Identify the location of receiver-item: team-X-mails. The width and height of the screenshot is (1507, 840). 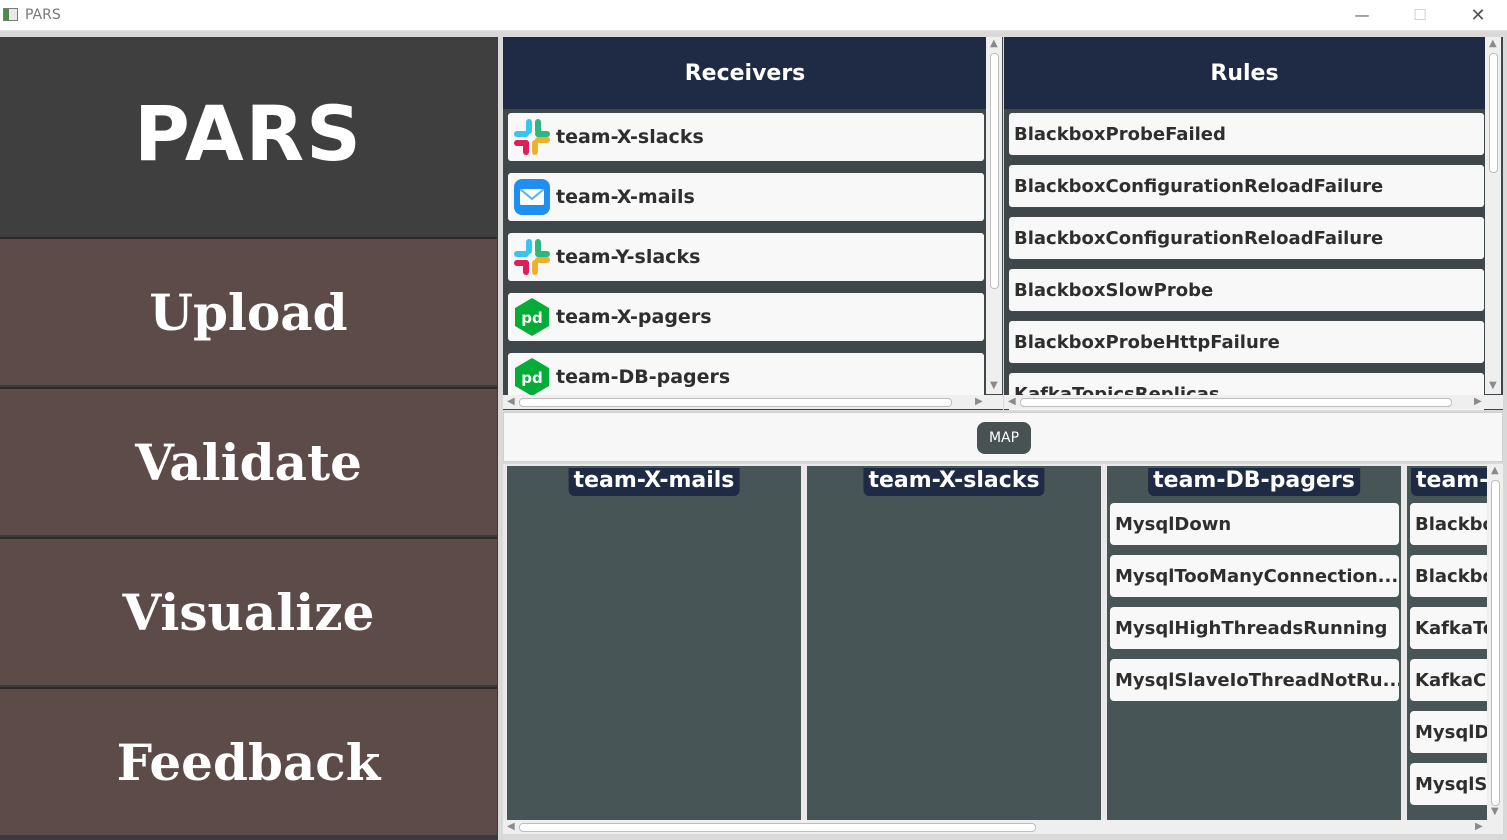
(746, 197).